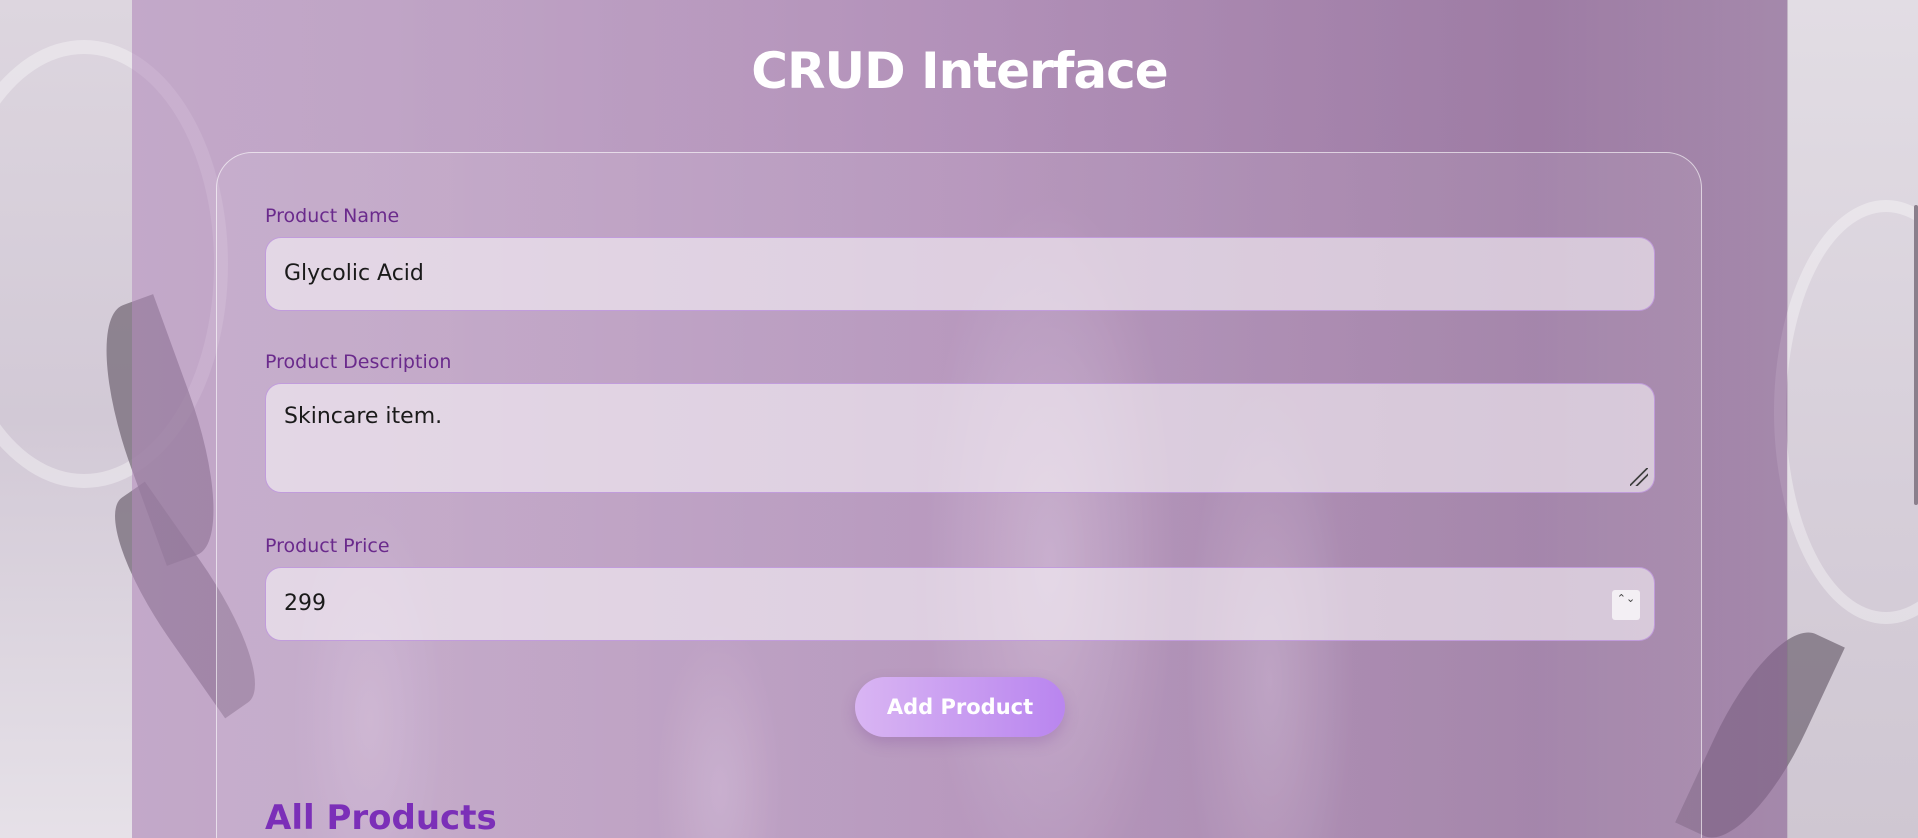 The height and width of the screenshot is (838, 1918). Describe the element at coordinates (1639, 477) in the screenshot. I see `resize-grip-icon` at that location.